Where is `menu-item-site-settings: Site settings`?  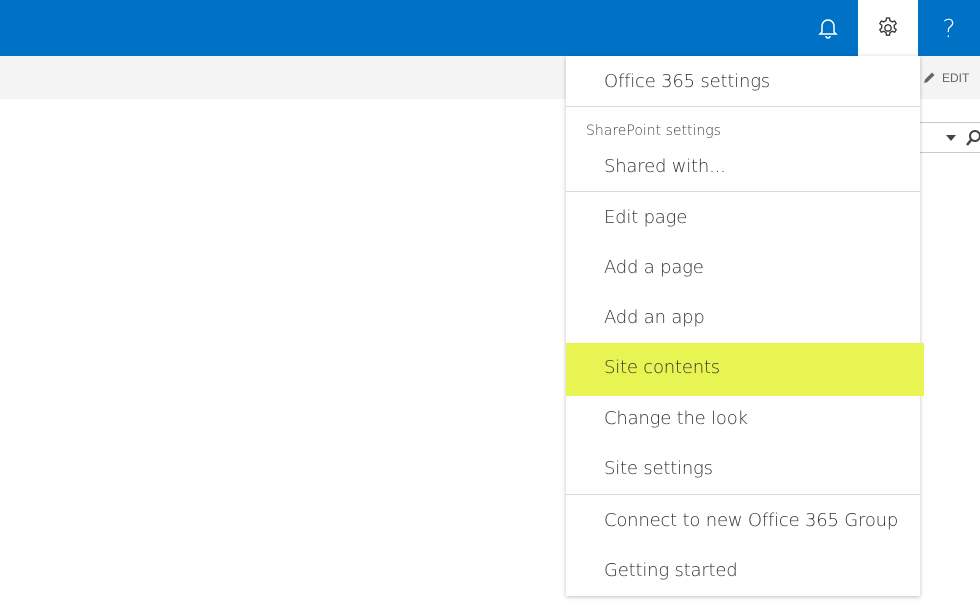
menu-item-site-settings: Site settings is located at coordinates (658, 469).